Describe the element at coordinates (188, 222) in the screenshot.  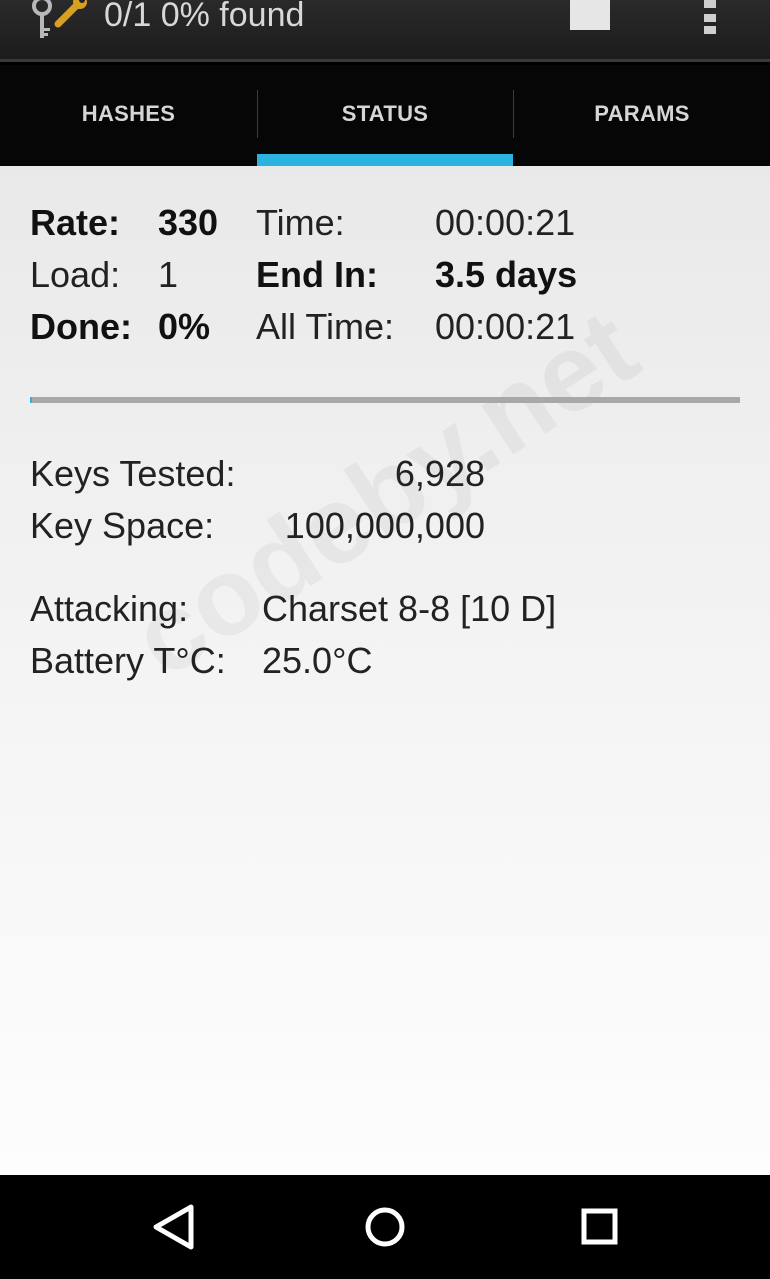
I see `rate-value: 330` at that location.